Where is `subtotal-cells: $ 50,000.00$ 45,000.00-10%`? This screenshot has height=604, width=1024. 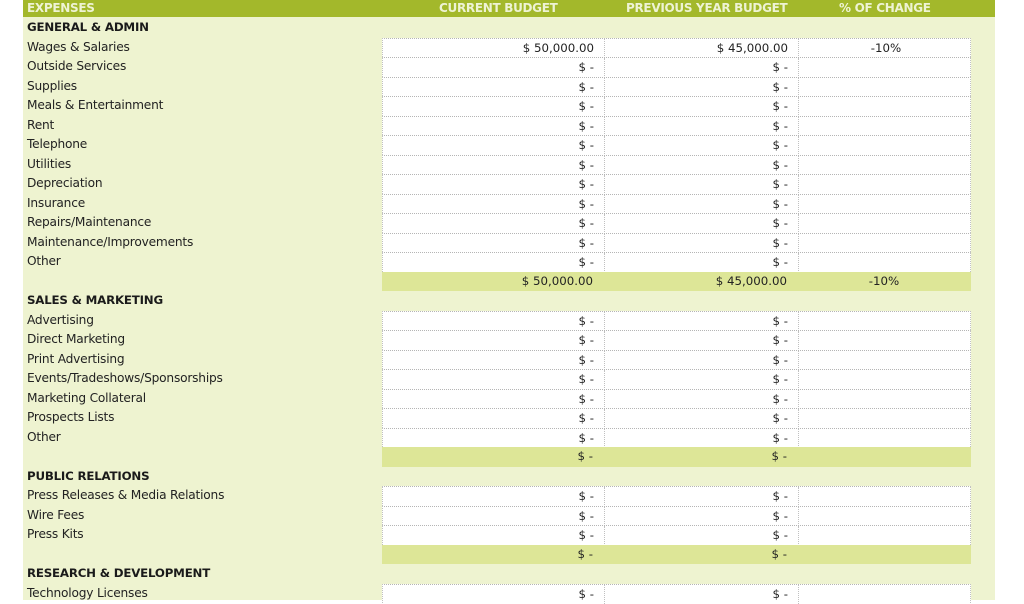
subtotal-cells: $ 50,000.00$ 45,000.00-10% is located at coordinates (676, 282).